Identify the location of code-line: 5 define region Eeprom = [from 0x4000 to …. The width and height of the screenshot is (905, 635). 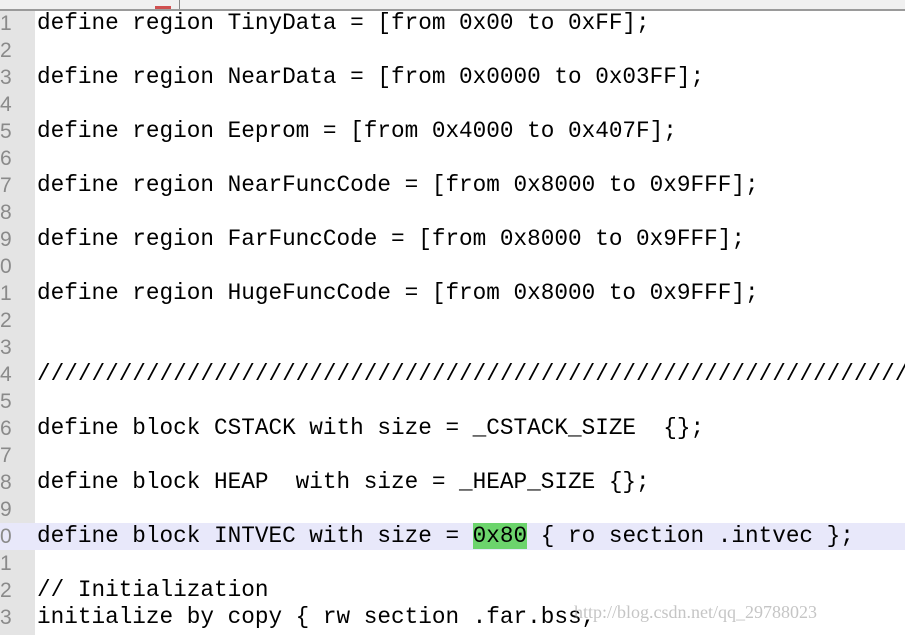
(452, 131).